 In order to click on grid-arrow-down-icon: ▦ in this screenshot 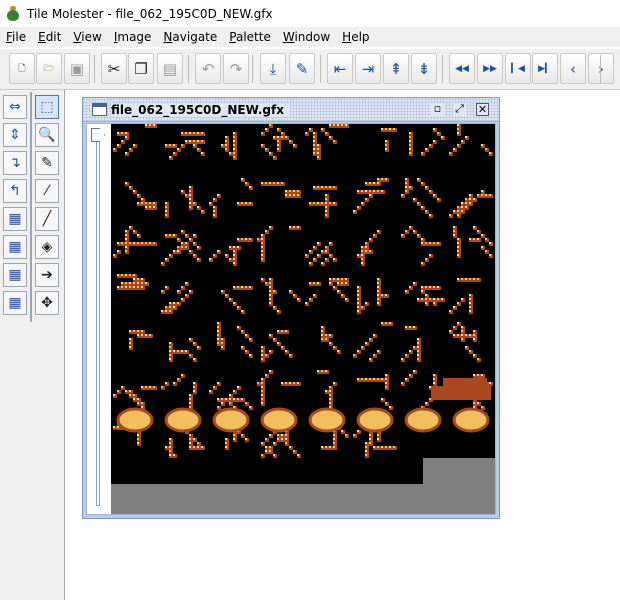, I will do `click(15, 303)`.